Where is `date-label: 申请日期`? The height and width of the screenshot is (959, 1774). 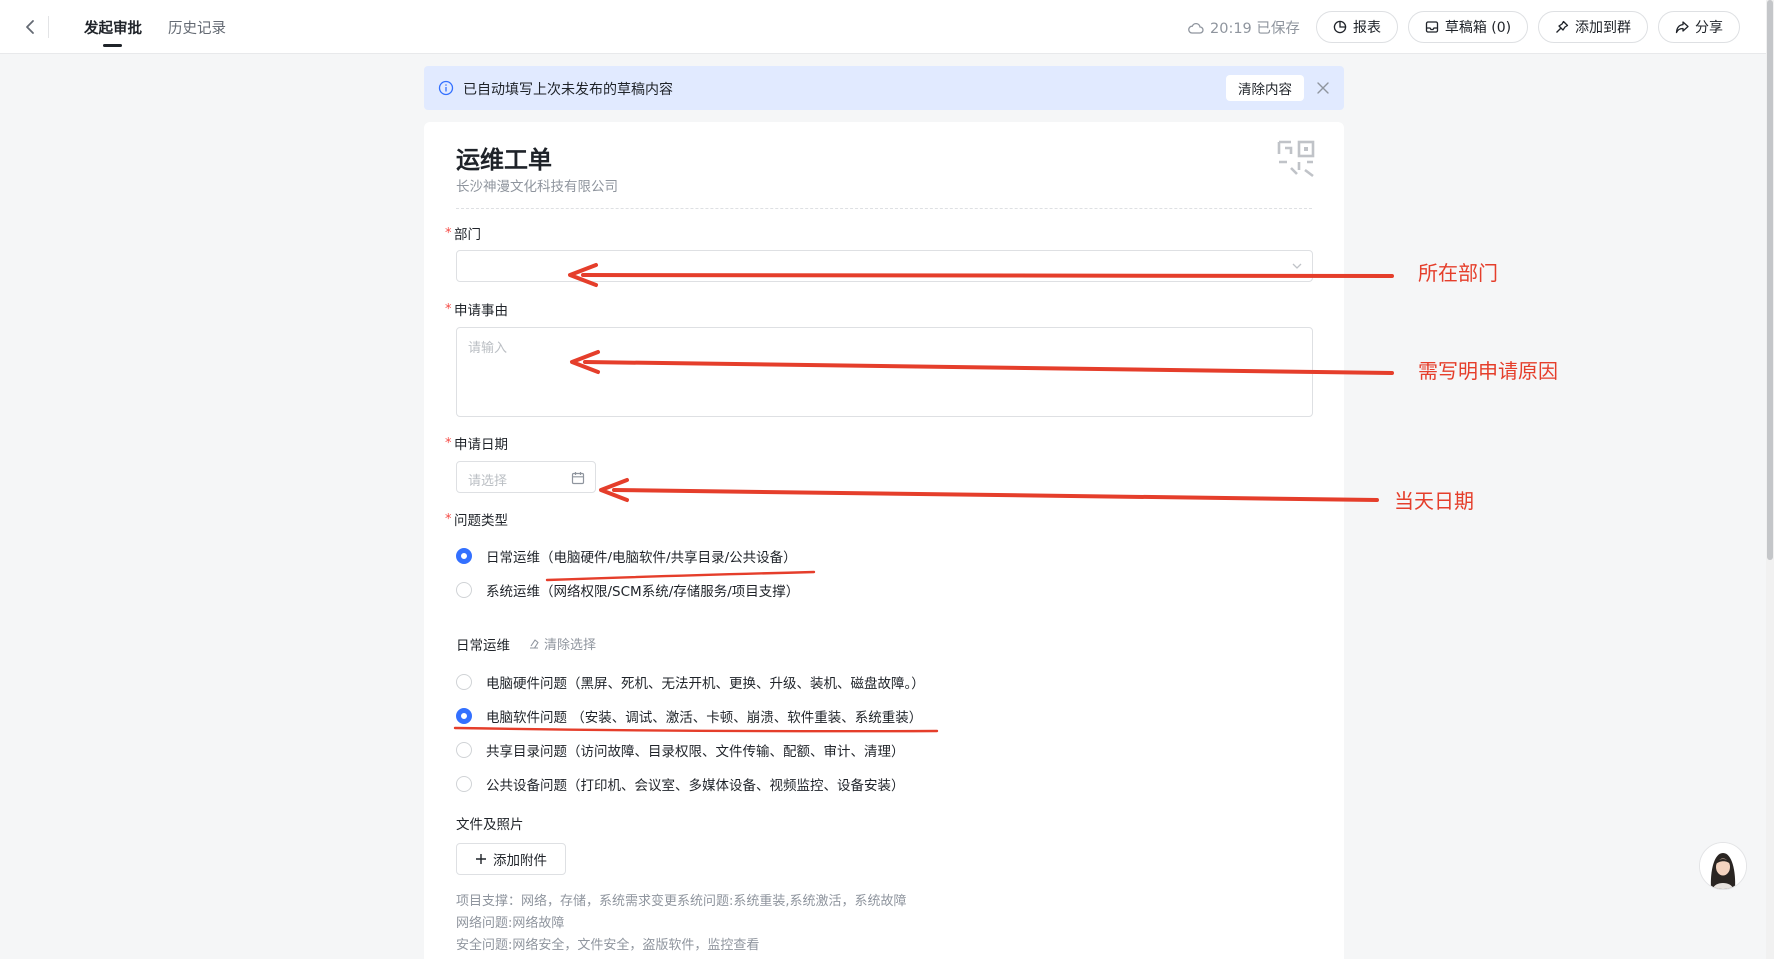 date-label: 申请日期 is located at coordinates (481, 445).